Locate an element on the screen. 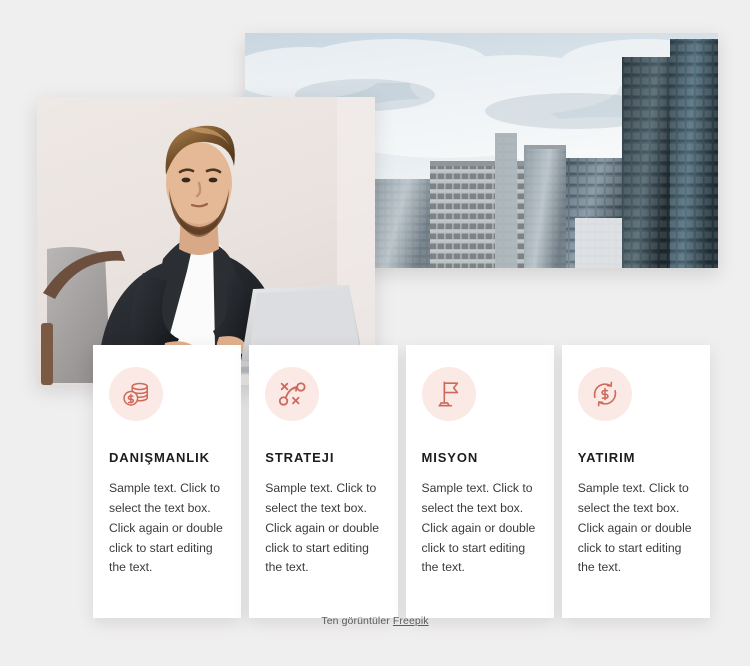  card-title: MISYON is located at coordinates (450, 457).